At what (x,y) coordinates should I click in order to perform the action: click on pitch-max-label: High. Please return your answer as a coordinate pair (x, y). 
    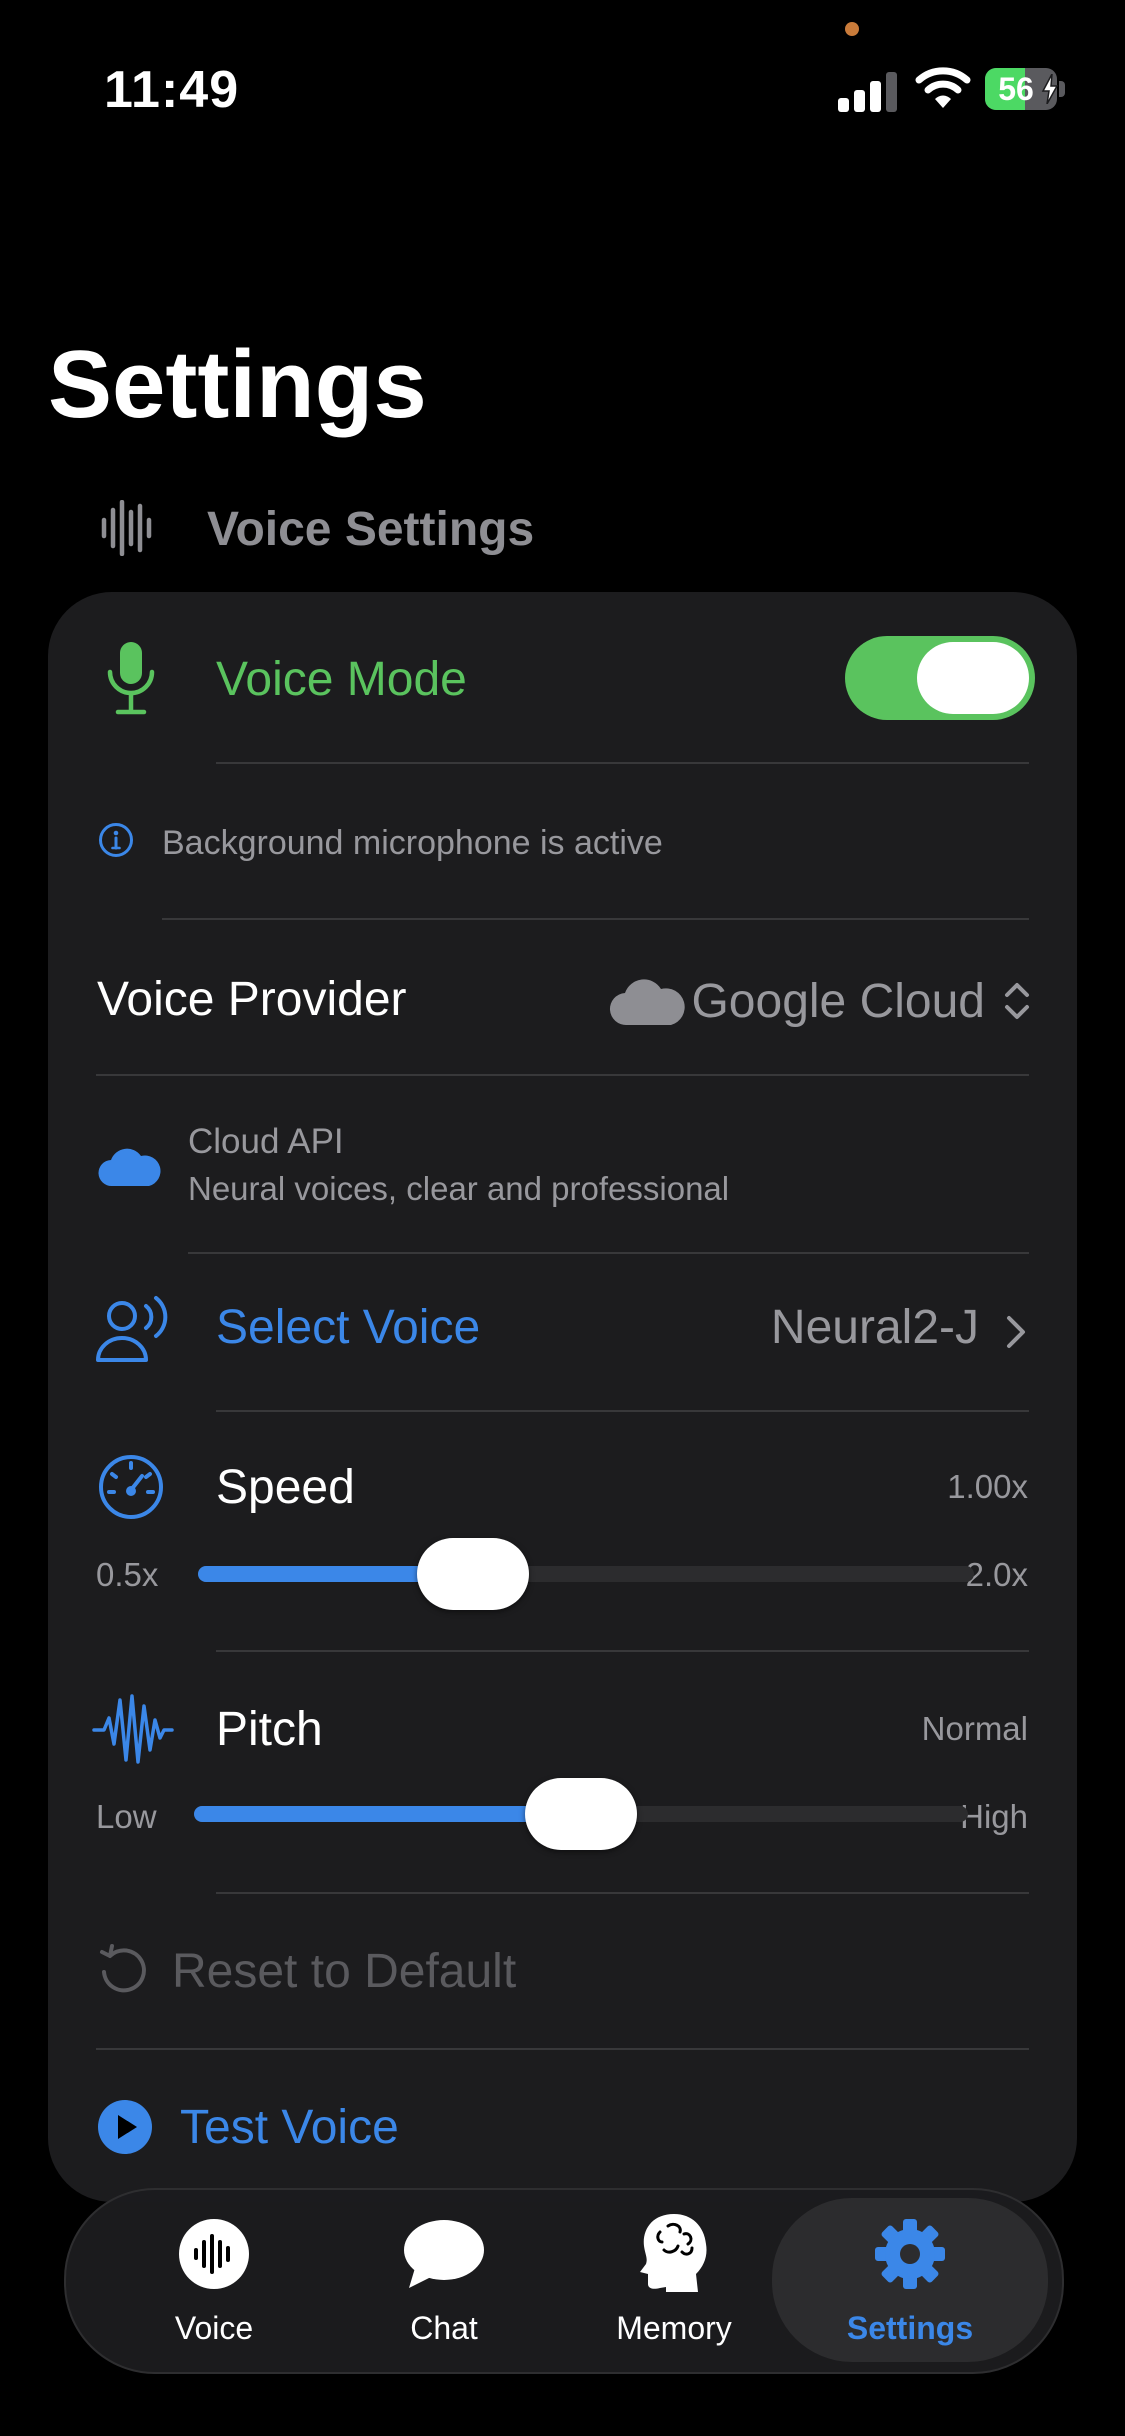
    Looking at the image, I should click on (994, 1816).